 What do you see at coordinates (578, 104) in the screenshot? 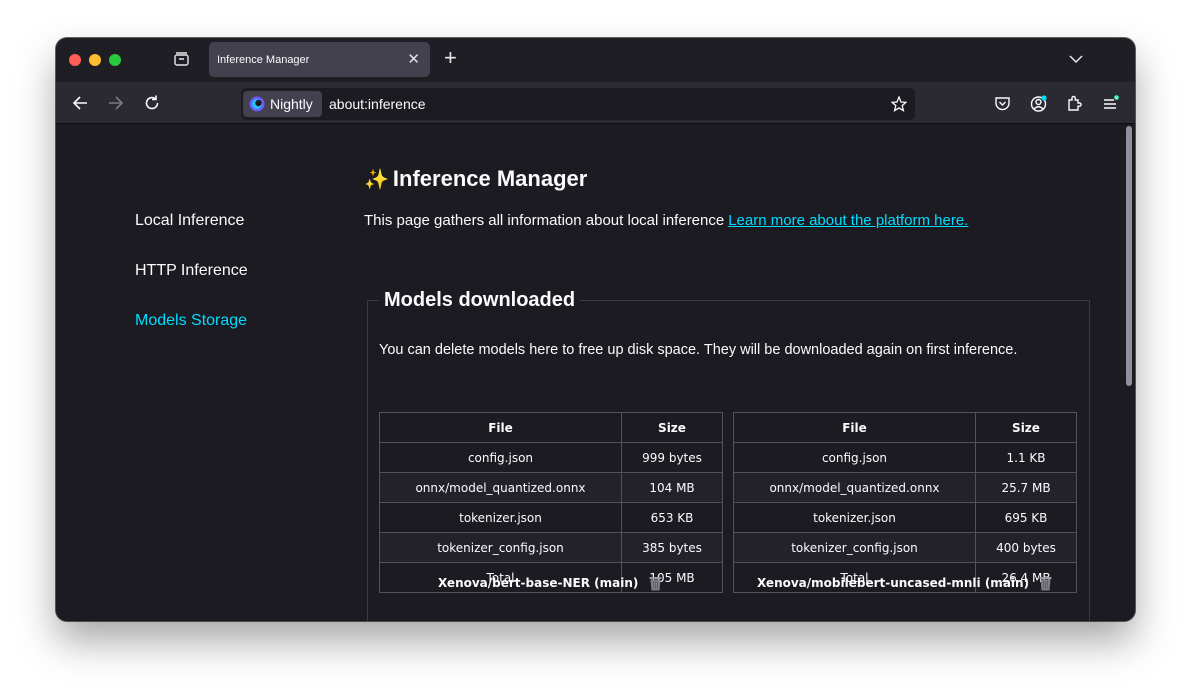
I see `url-bar: Nightly about:inference` at bounding box center [578, 104].